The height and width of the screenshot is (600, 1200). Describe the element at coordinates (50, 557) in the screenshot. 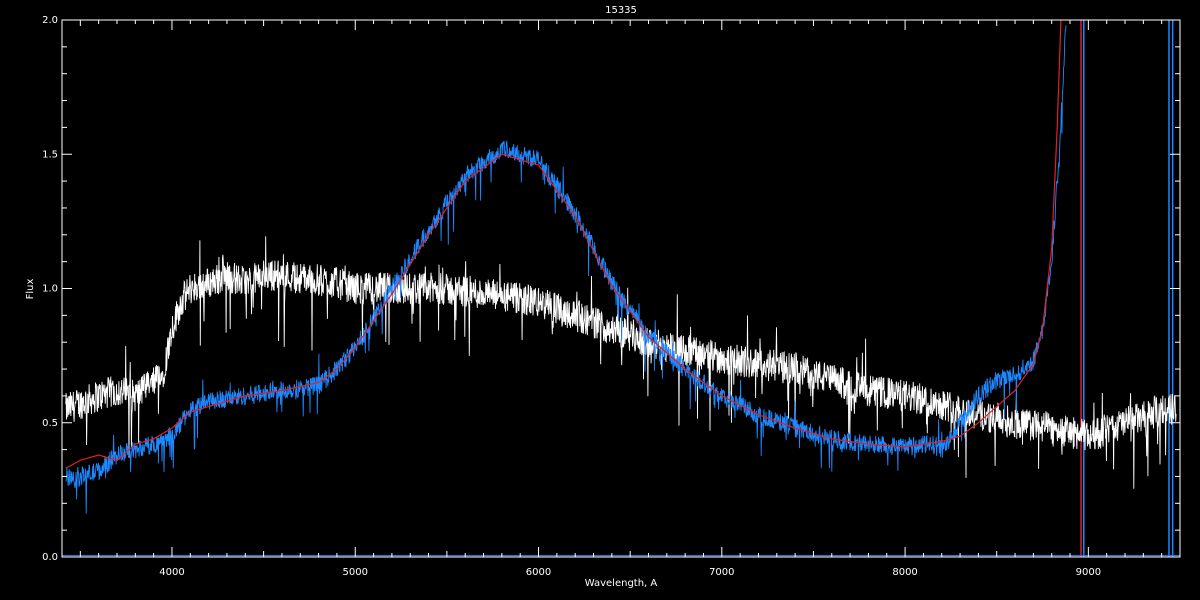

I see `y-tick-label-0: 0.0` at that location.